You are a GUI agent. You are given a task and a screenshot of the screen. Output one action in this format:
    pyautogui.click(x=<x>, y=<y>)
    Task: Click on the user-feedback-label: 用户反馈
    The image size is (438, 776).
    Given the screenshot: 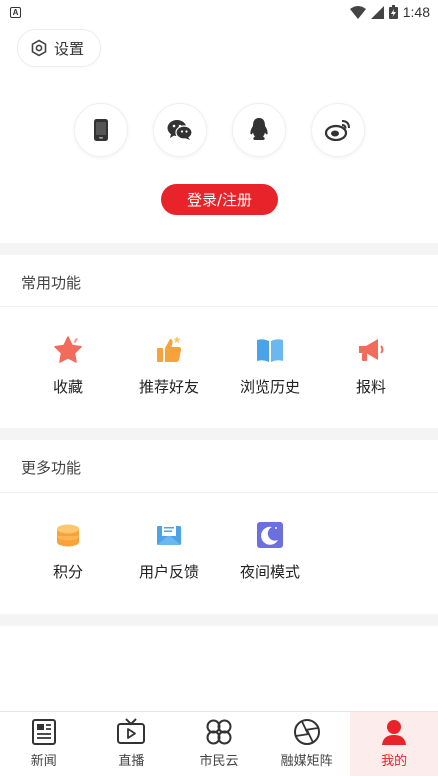 What is the action you would take?
    pyautogui.click(x=168, y=572)
    